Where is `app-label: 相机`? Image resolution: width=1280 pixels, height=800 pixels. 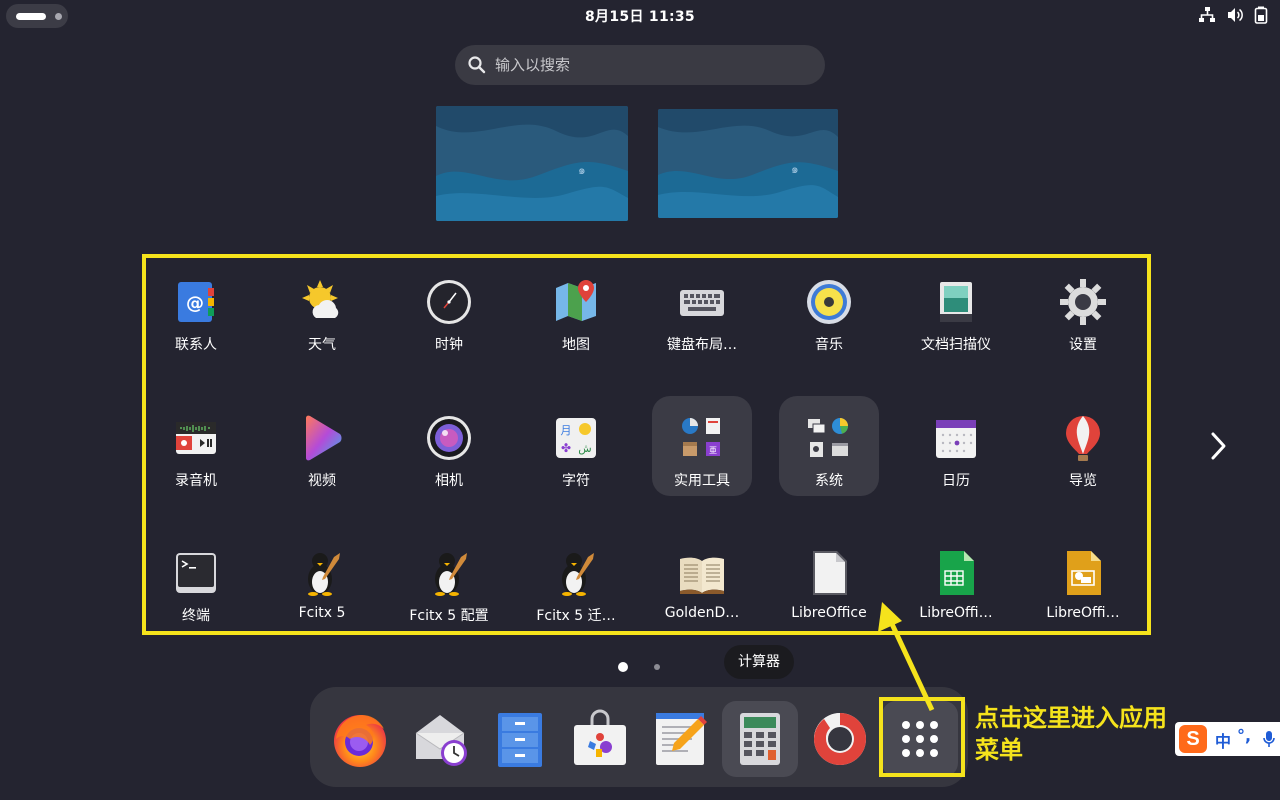
app-label: 相机 is located at coordinates (449, 481).